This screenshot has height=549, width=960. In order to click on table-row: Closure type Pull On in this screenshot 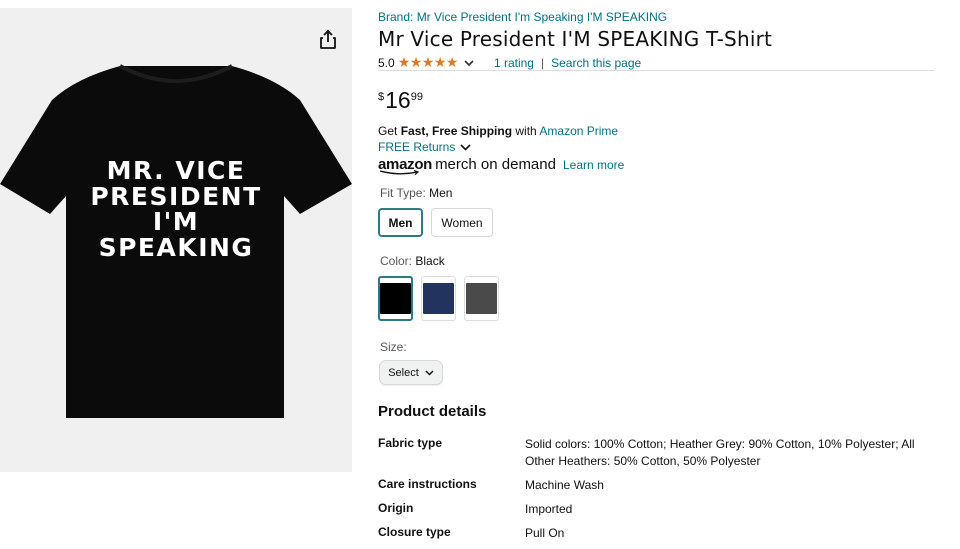, I will do `click(656, 533)`.